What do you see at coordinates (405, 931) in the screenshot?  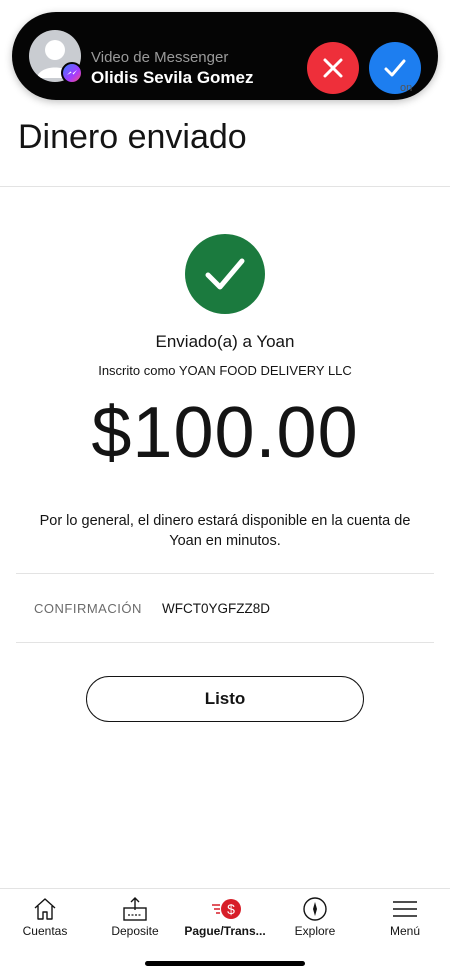 I see `nav-label: Menú` at bounding box center [405, 931].